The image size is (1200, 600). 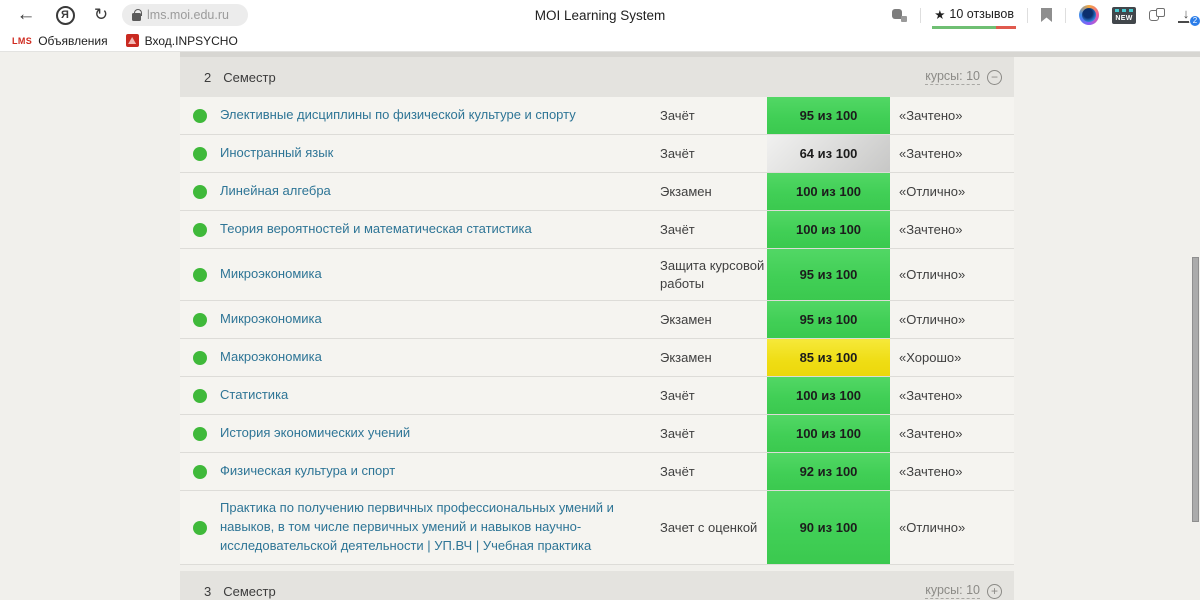 What do you see at coordinates (22, 40) in the screenshot?
I see `lms-favicon: LMS` at bounding box center [22, 40].